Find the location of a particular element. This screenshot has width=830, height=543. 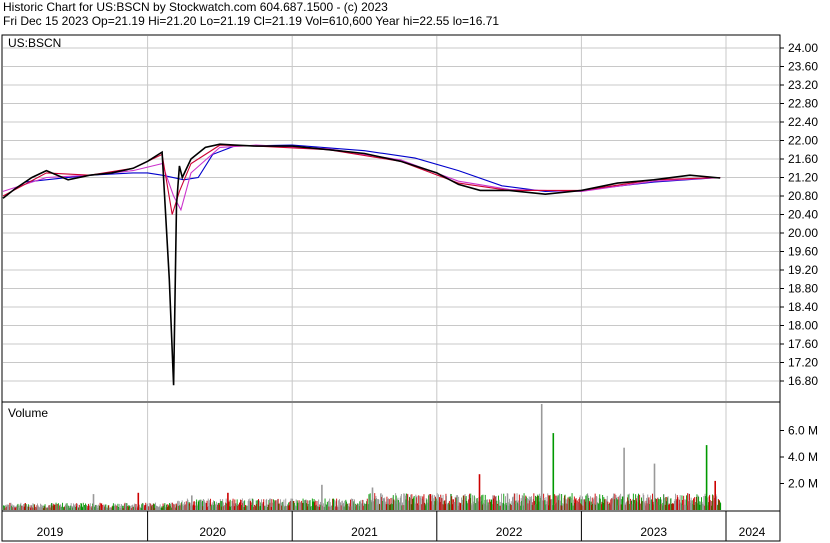

x-axis-year-label: 2020 is located at coordinates (212, 532).